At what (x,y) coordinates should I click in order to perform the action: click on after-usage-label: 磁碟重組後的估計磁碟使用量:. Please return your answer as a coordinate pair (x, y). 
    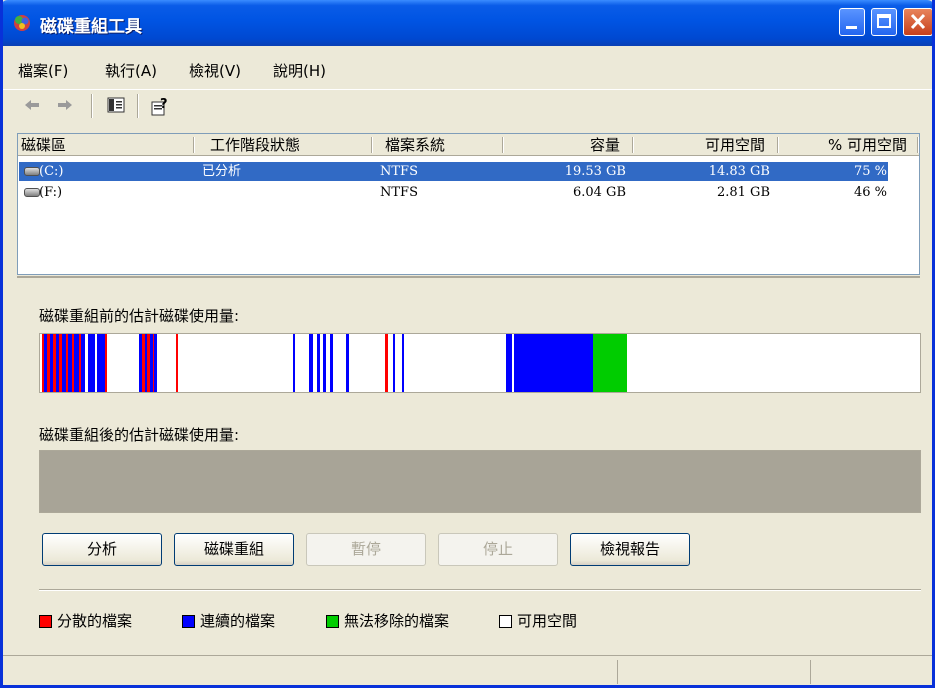
    Looking at the image, I should click on (139, 435).